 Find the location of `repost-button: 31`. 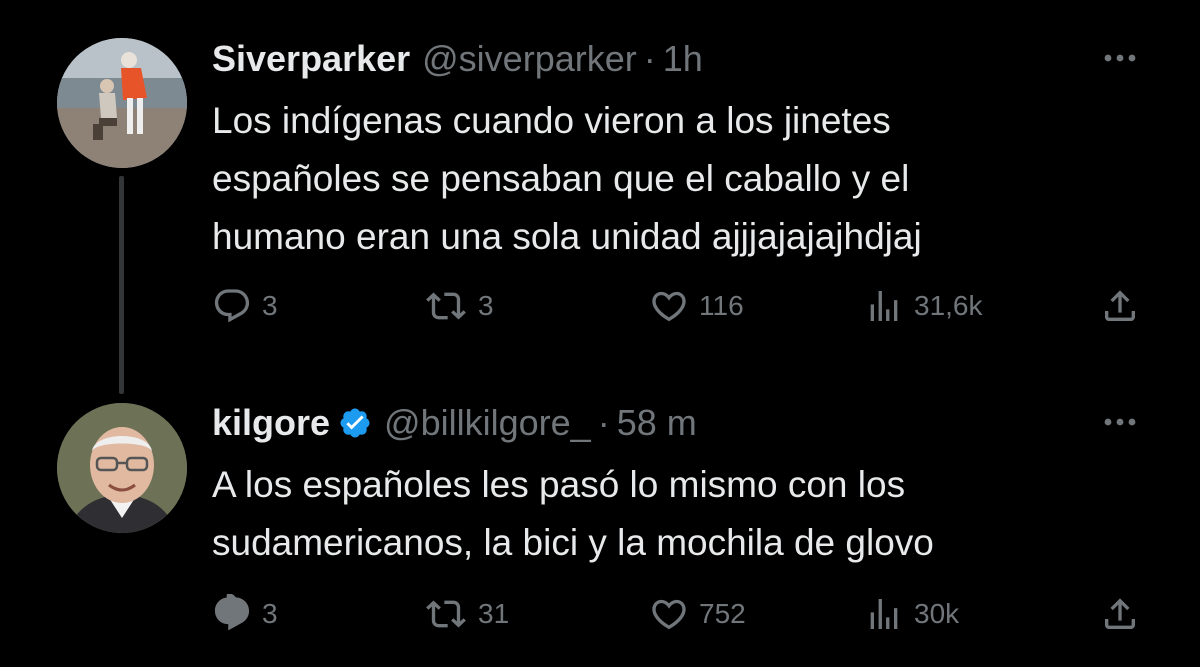

repost-button: 31 is located at coordinates (466, 614).